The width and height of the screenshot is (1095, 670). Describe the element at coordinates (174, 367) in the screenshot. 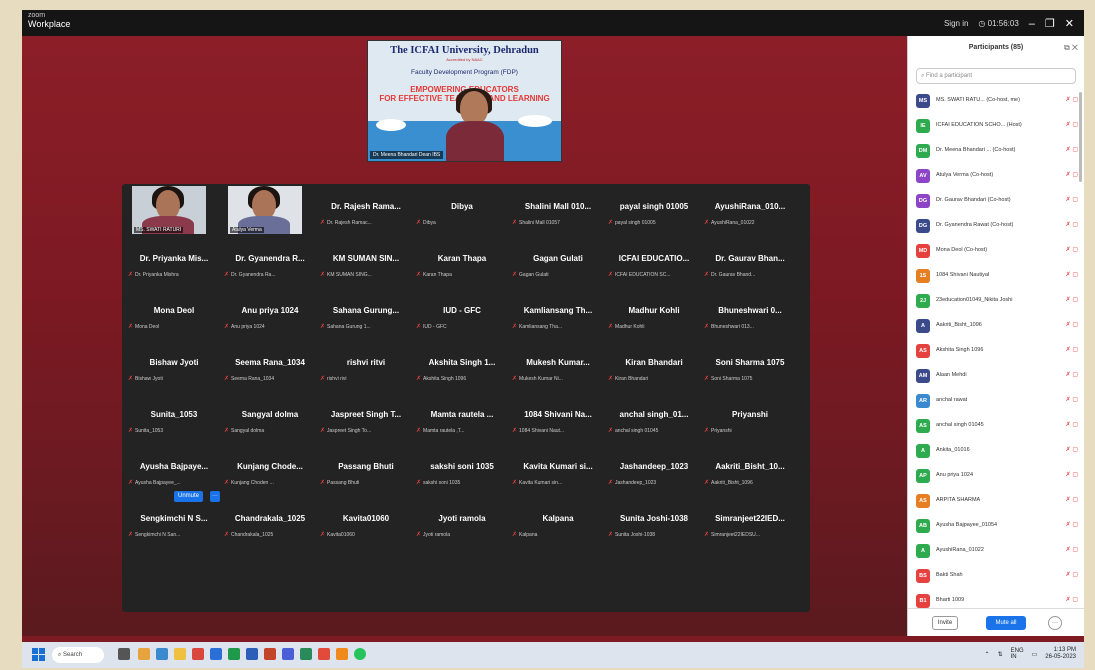

I see `participant-tile: Bishaw Jyoti ✗ Bishaw Jyoti` at that location.